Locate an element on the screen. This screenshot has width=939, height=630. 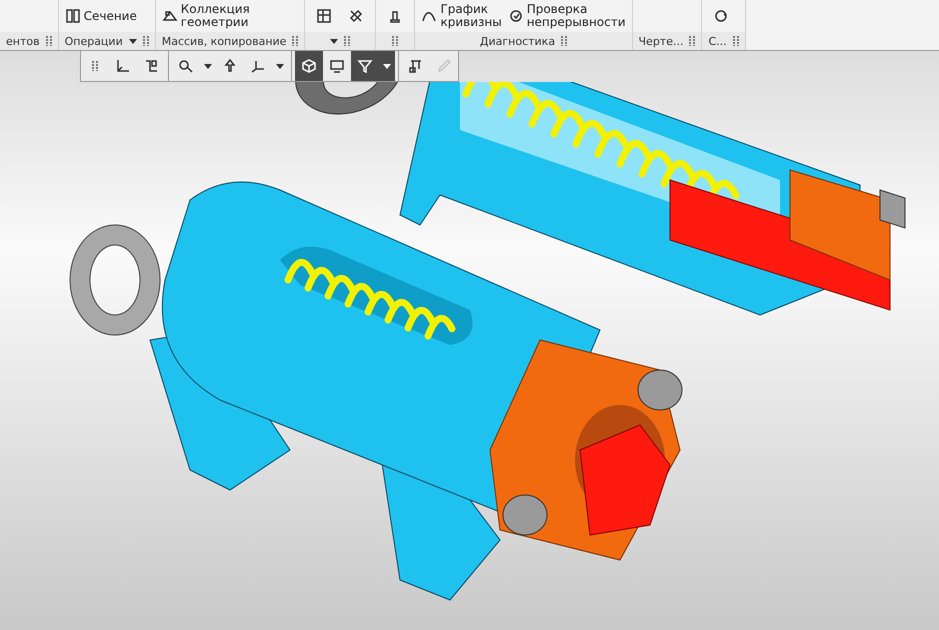
filter-icon is located at coordinates (365, 66).